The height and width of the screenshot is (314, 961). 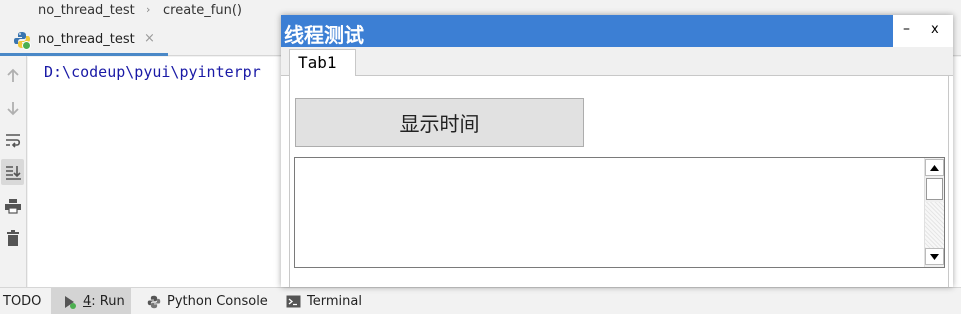 What do you see at coordinates (149, 38) in the screenshot?
I see `close-icon: ×` at bounding box center [149, 38].